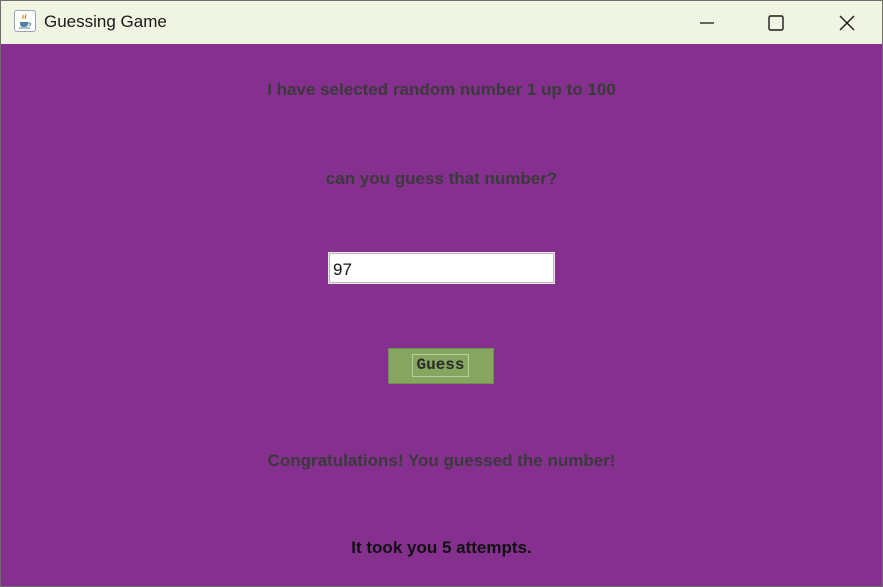 This screenshot has width=883, height=587. I want to click on minimize-button, so click(707, 22).